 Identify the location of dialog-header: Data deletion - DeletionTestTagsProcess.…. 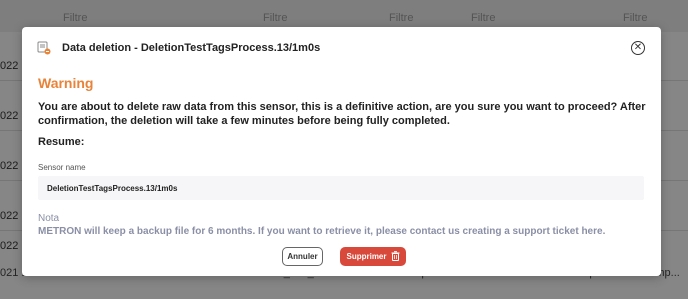
(343, 48).